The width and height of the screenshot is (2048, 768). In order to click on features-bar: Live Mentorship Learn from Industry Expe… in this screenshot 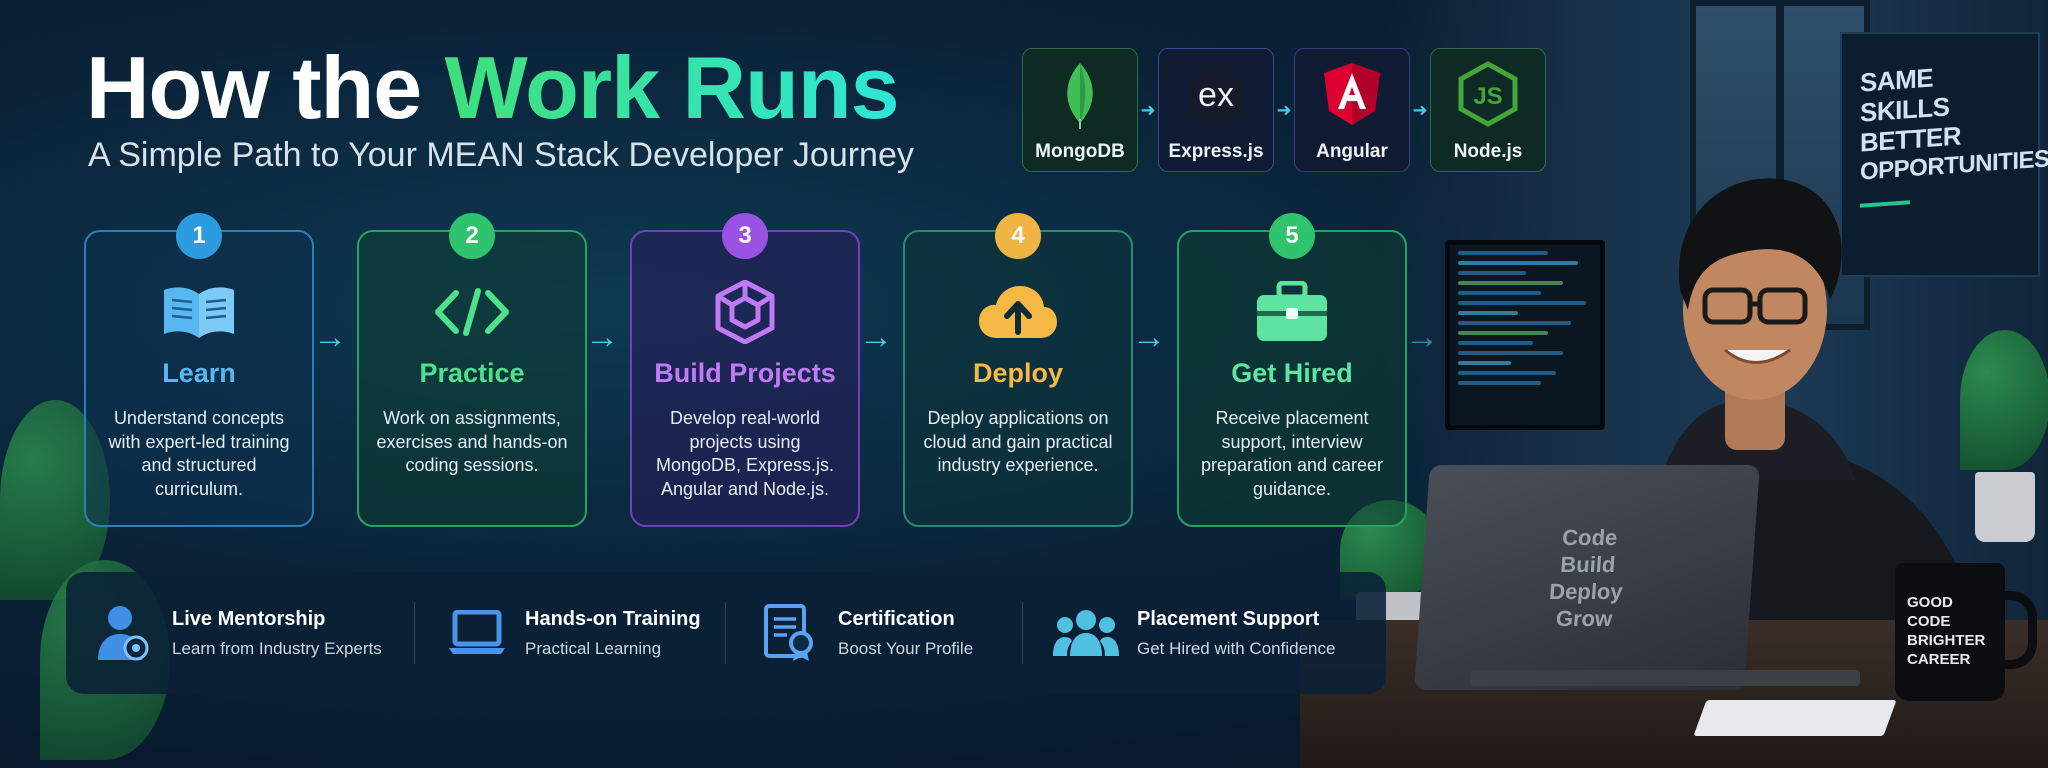, I will do `click(726, 633)`.